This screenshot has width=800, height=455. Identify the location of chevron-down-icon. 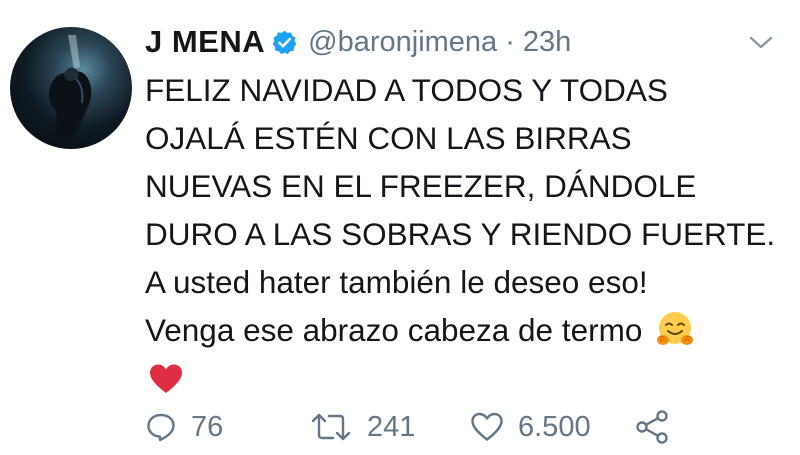
(761, 43).